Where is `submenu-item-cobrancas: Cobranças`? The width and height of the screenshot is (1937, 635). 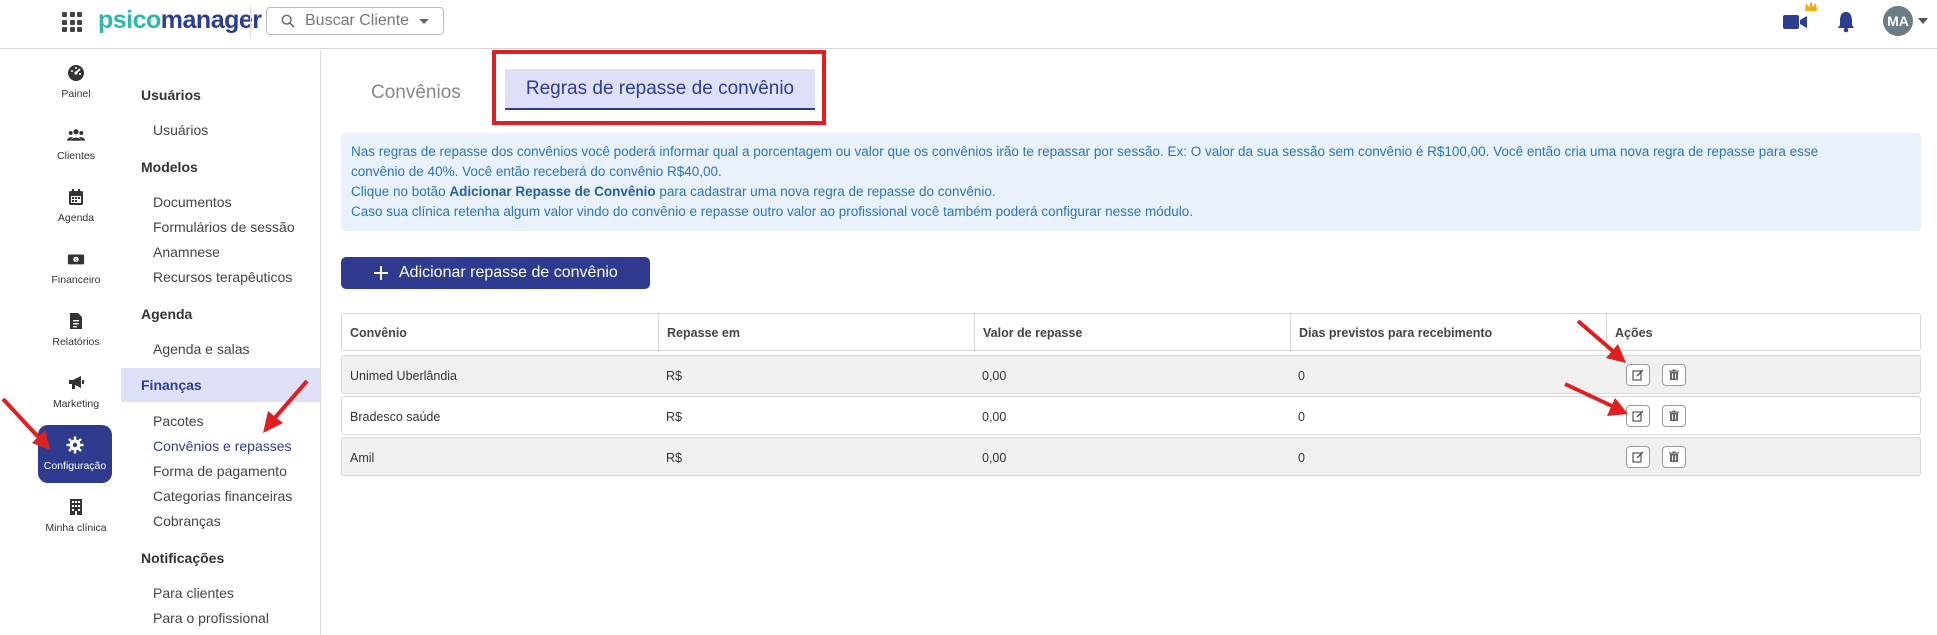 submenu-item-cobrancas: Cobranças is located at coordinates (187, 521).